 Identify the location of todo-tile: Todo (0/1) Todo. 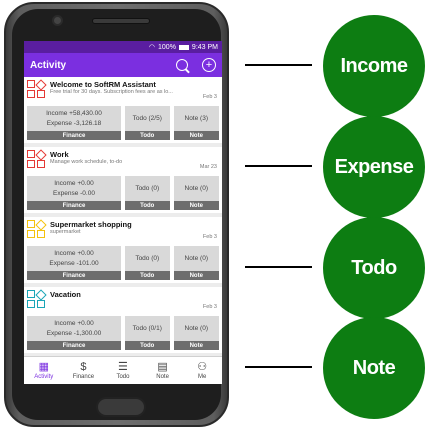
(147, 333).